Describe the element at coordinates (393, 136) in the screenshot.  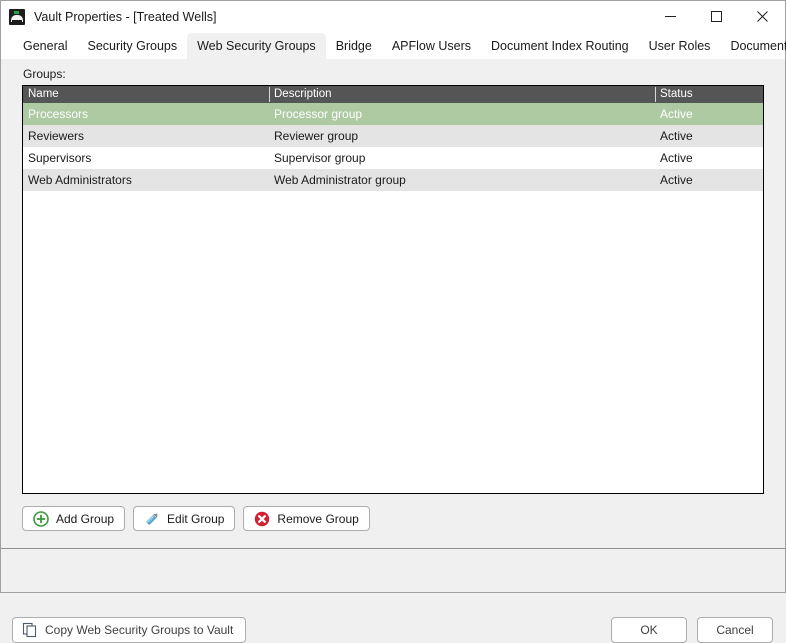
I see `table-row: Reviewers Reviewer group Active` at that location.